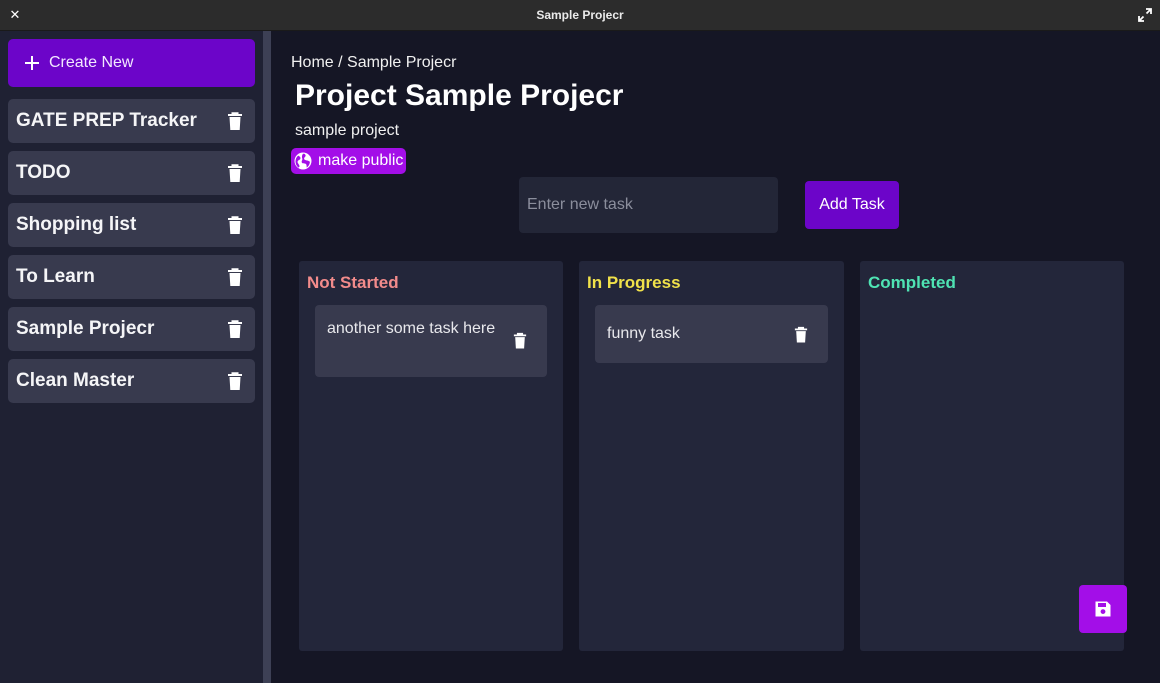  What do you see at coordinates (431, 456) in the screenshot?
I see `column-not-started: Not Started another some task here` at bounding box center [431, 456].